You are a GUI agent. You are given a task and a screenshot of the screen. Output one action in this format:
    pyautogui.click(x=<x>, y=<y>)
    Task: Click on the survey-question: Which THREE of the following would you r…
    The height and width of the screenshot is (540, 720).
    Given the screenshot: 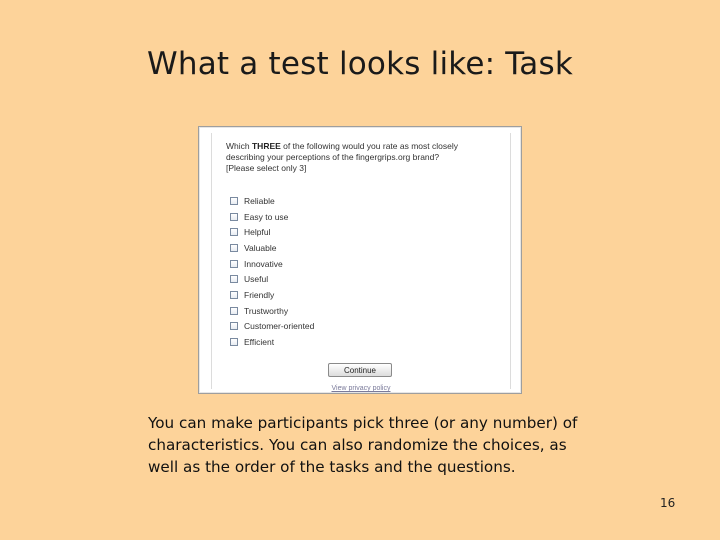 What is the action you would take?
    pyautogui.click(x=361, y=157)
    